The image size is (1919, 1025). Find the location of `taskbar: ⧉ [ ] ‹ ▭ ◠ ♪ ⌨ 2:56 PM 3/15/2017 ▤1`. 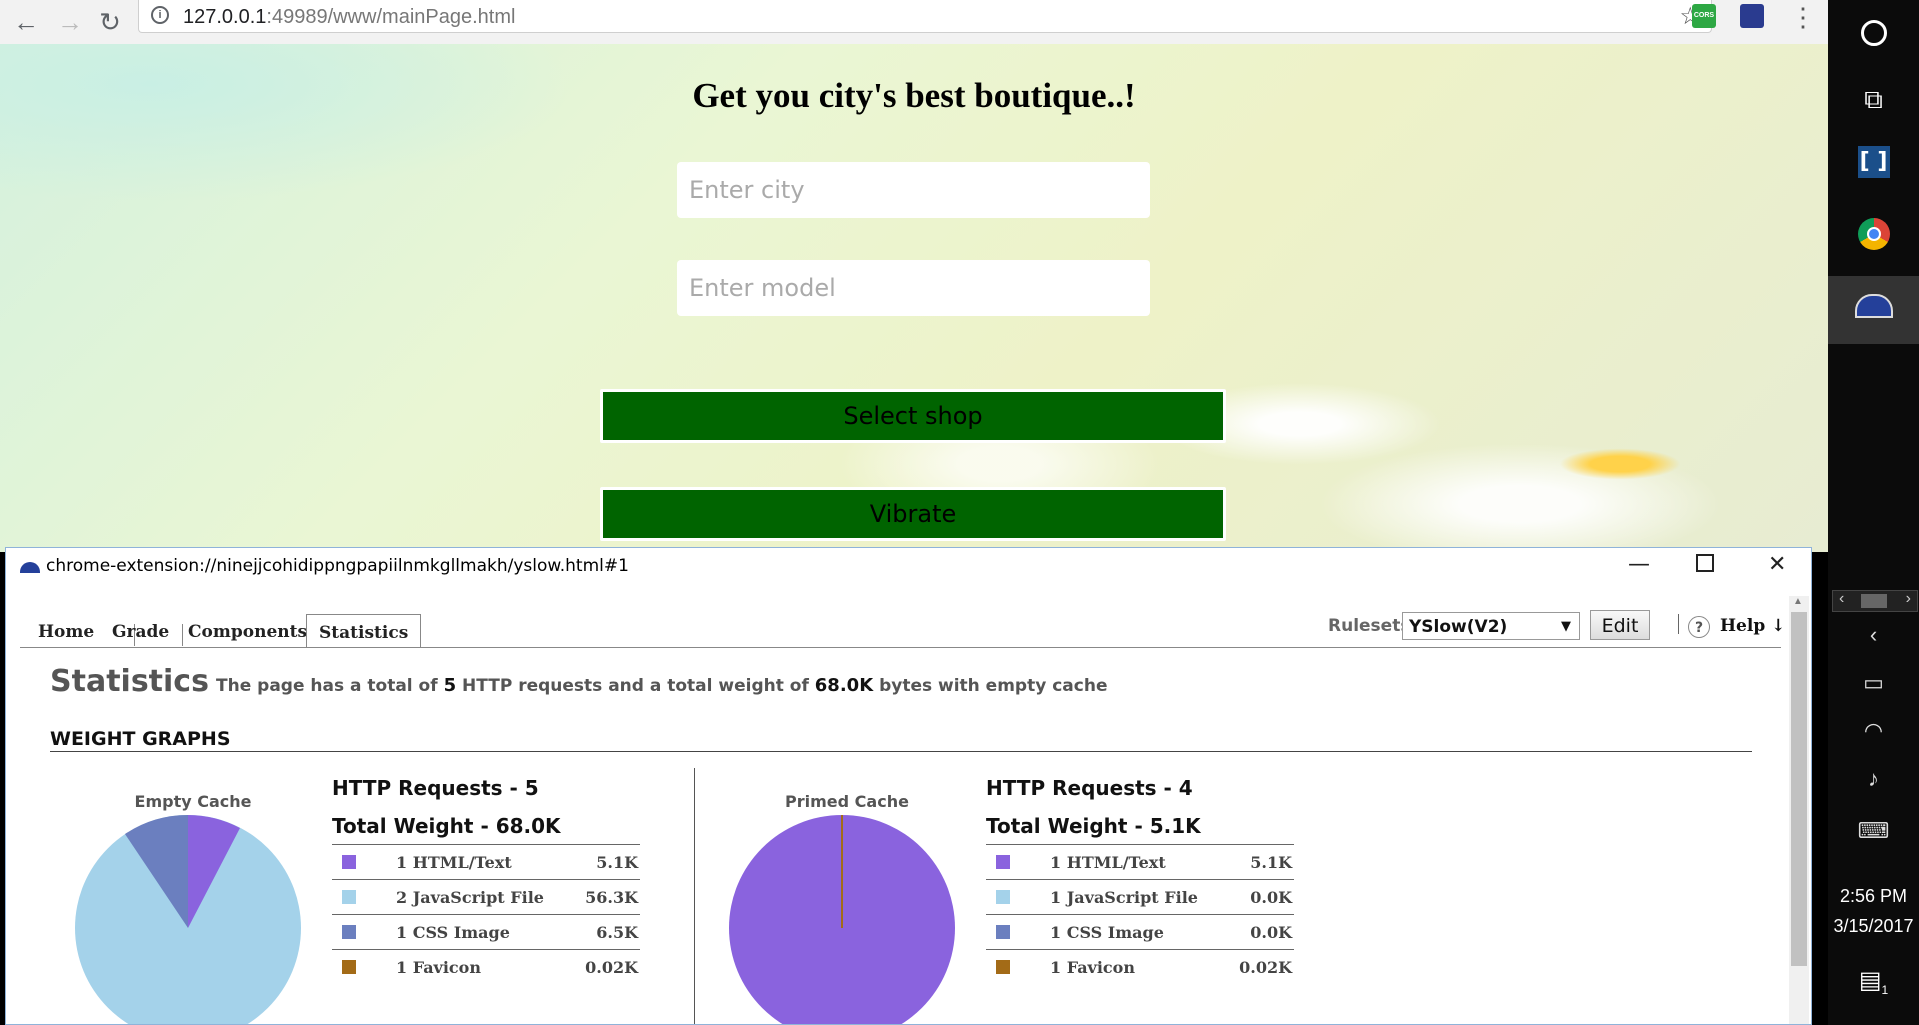

taskbar: ⧉ [ ] ‹ ▭ ◠ ♪ ⌨ 2:56 PM 3/15/2017 ▤1 is located at coordinates (1873, 512).